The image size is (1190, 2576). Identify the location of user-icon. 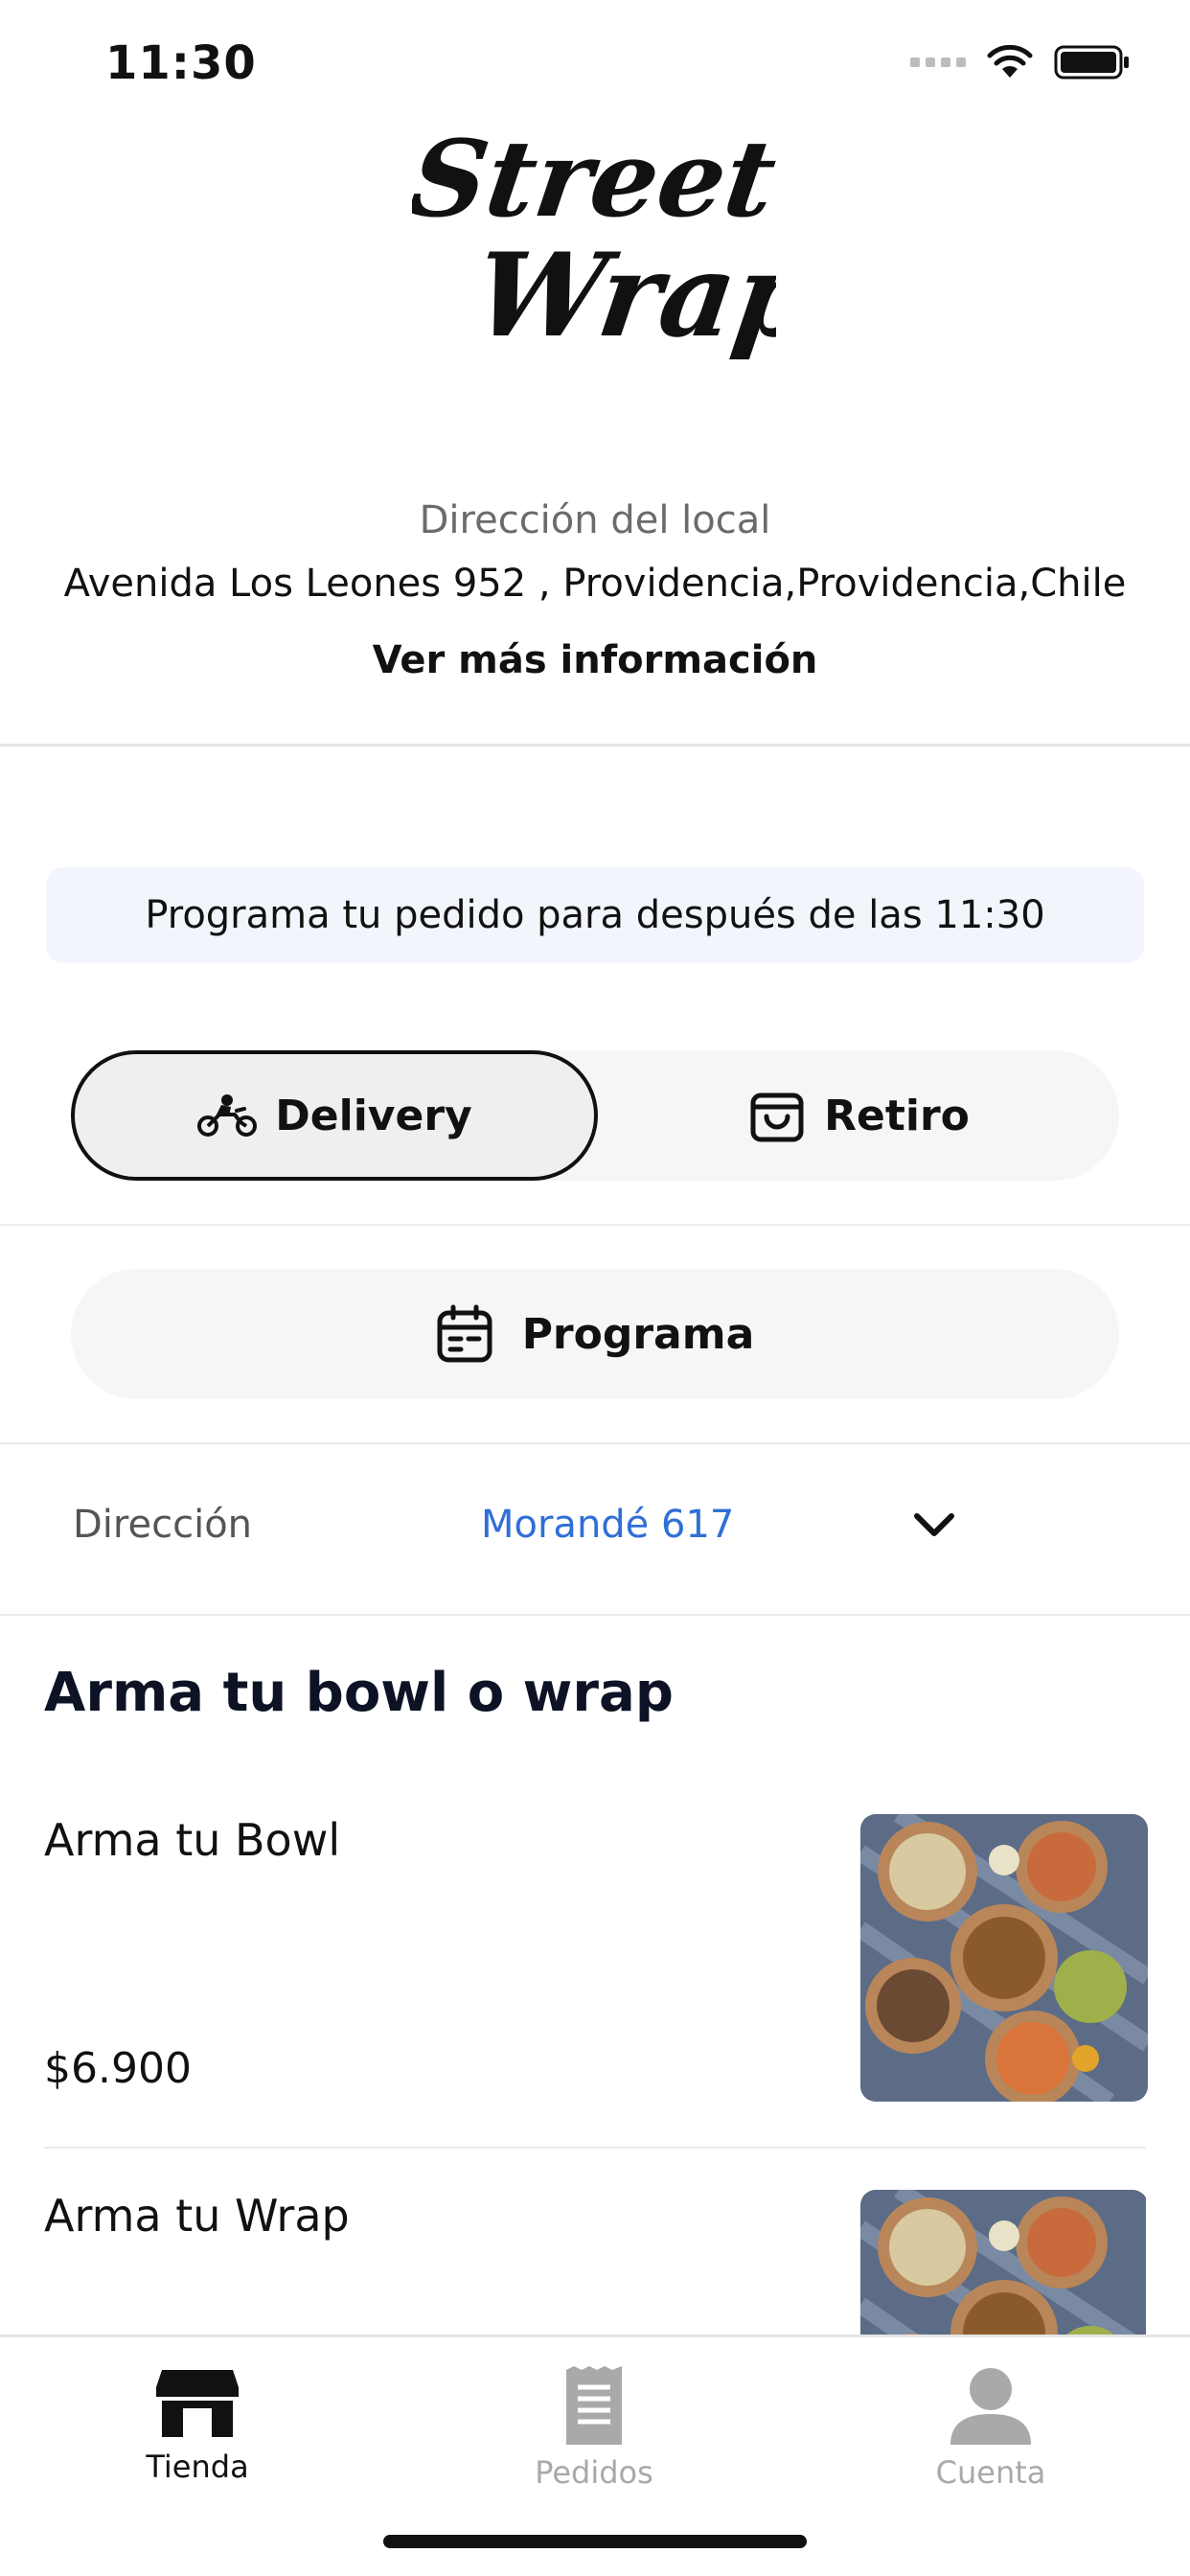
(990, 2406).